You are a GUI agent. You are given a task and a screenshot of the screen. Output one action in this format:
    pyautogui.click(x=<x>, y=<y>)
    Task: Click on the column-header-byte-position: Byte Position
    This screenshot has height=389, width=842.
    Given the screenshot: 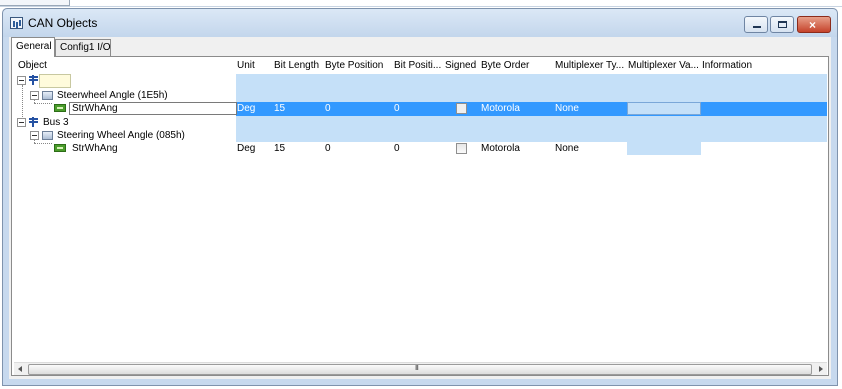 What is the action you would take?
    pyautogui.click(x=358, y=65)
    